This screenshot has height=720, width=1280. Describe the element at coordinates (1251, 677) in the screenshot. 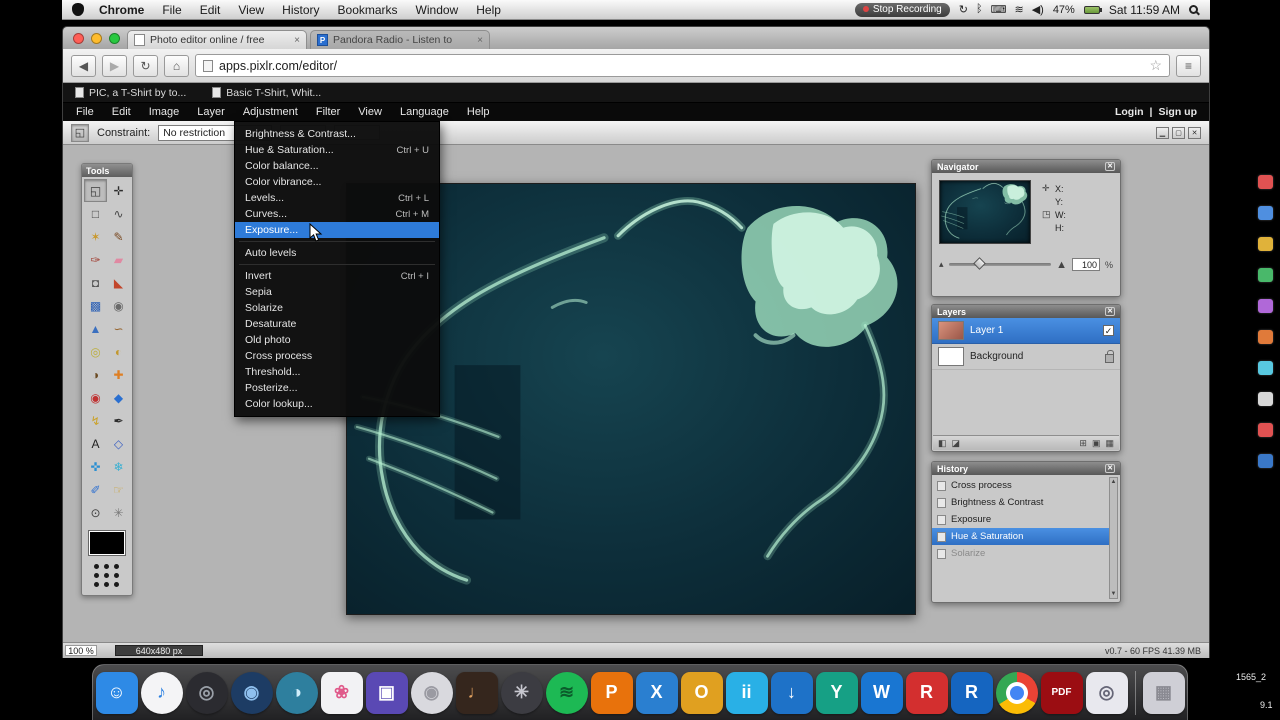

I see `desktop-file-label: 1565_2` at that location.